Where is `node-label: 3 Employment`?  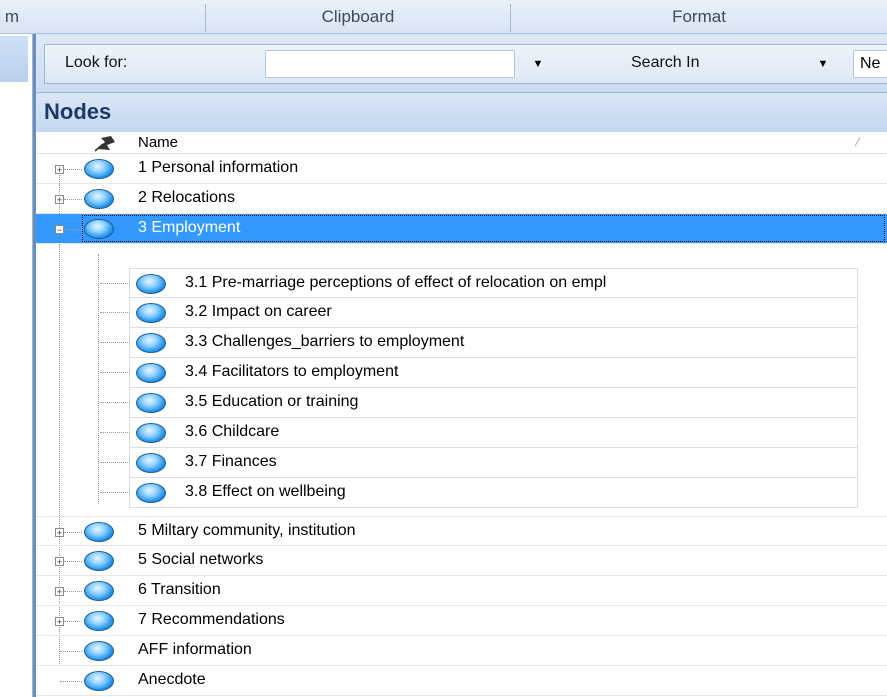 node-label: 3 Employment is located at coordinates (189, 227).